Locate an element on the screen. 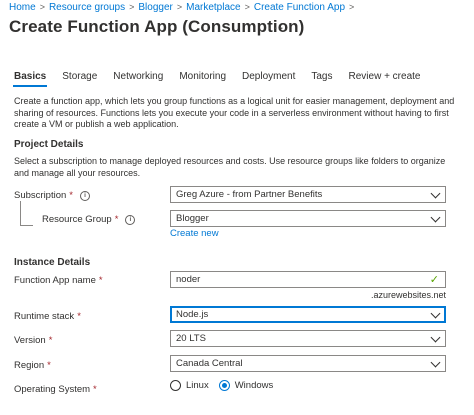  os-radio-linux: Linux is located at coordinates (189, 385).